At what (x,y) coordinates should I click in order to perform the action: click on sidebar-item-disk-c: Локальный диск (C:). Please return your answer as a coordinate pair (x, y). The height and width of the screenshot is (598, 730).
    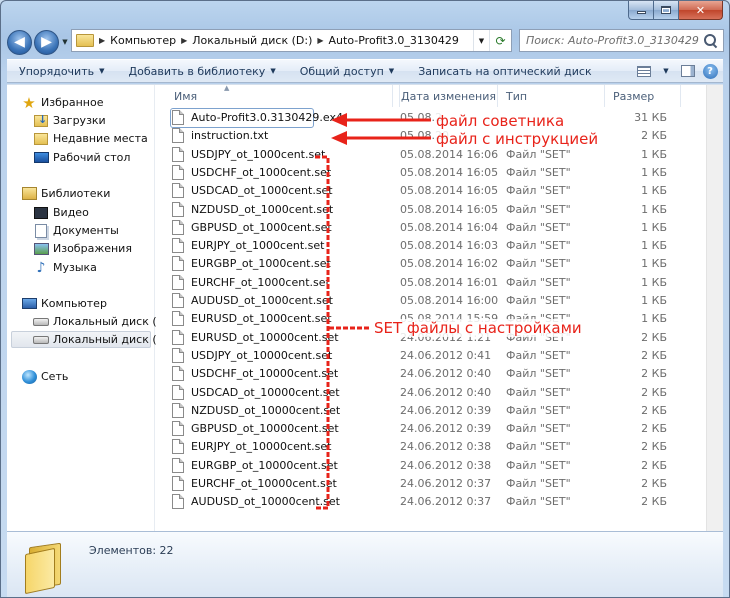
    Looking at the image, I should click on (102, 321).